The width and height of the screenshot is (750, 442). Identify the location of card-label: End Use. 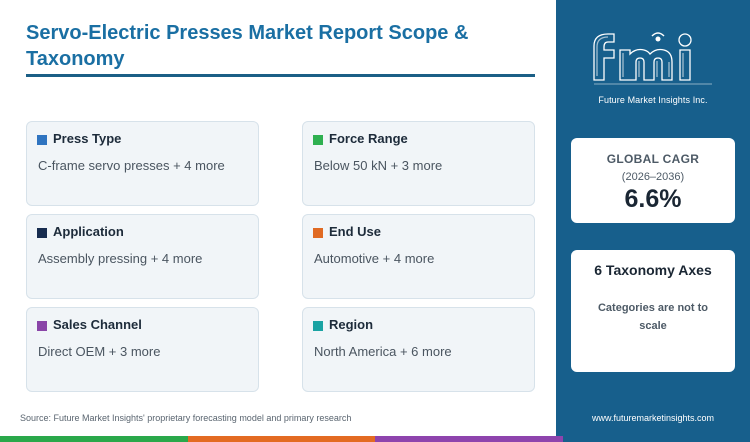
(355, 231).